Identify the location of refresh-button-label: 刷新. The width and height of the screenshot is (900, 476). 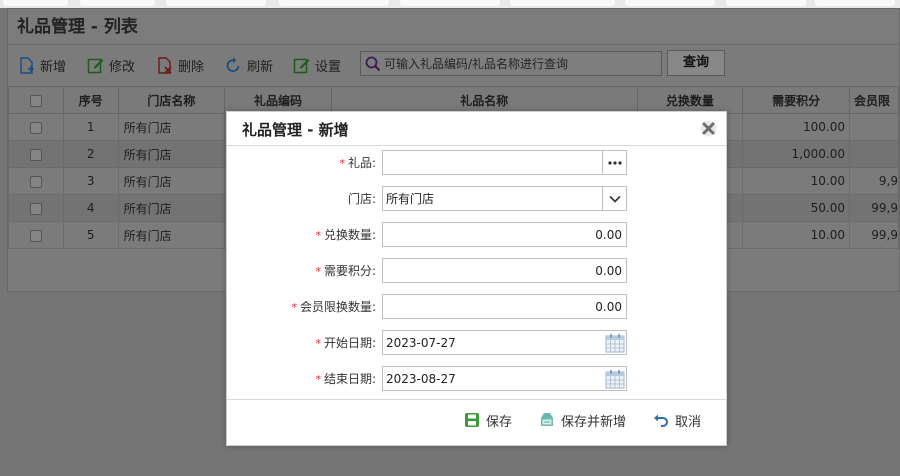
(260, 67).